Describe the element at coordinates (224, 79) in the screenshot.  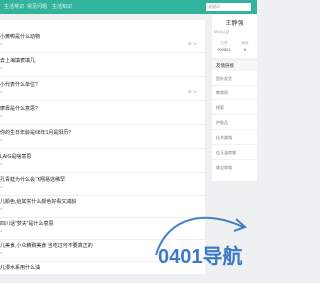
I see `friend-link: 国外发货` at that location.